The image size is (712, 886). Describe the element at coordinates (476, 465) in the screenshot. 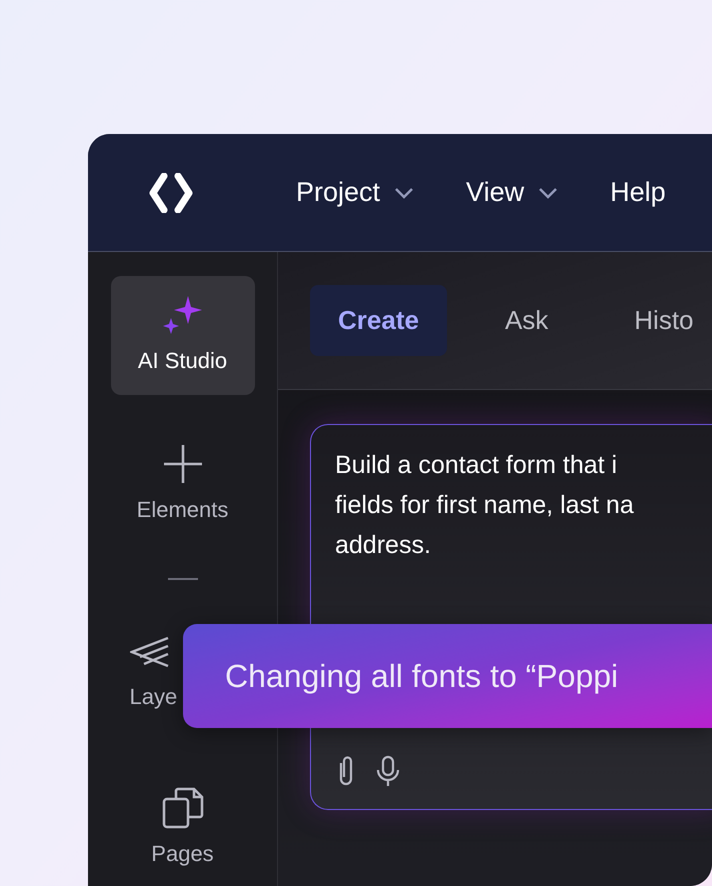

I see `prompt-text-line: Build a contact form that i` at that location.